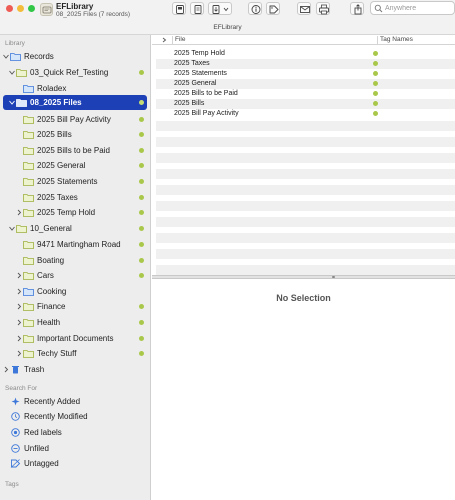 This screenshot has height=500, width=455. I want to click on sidebar-item-trash: Trash, so click(75, 369).